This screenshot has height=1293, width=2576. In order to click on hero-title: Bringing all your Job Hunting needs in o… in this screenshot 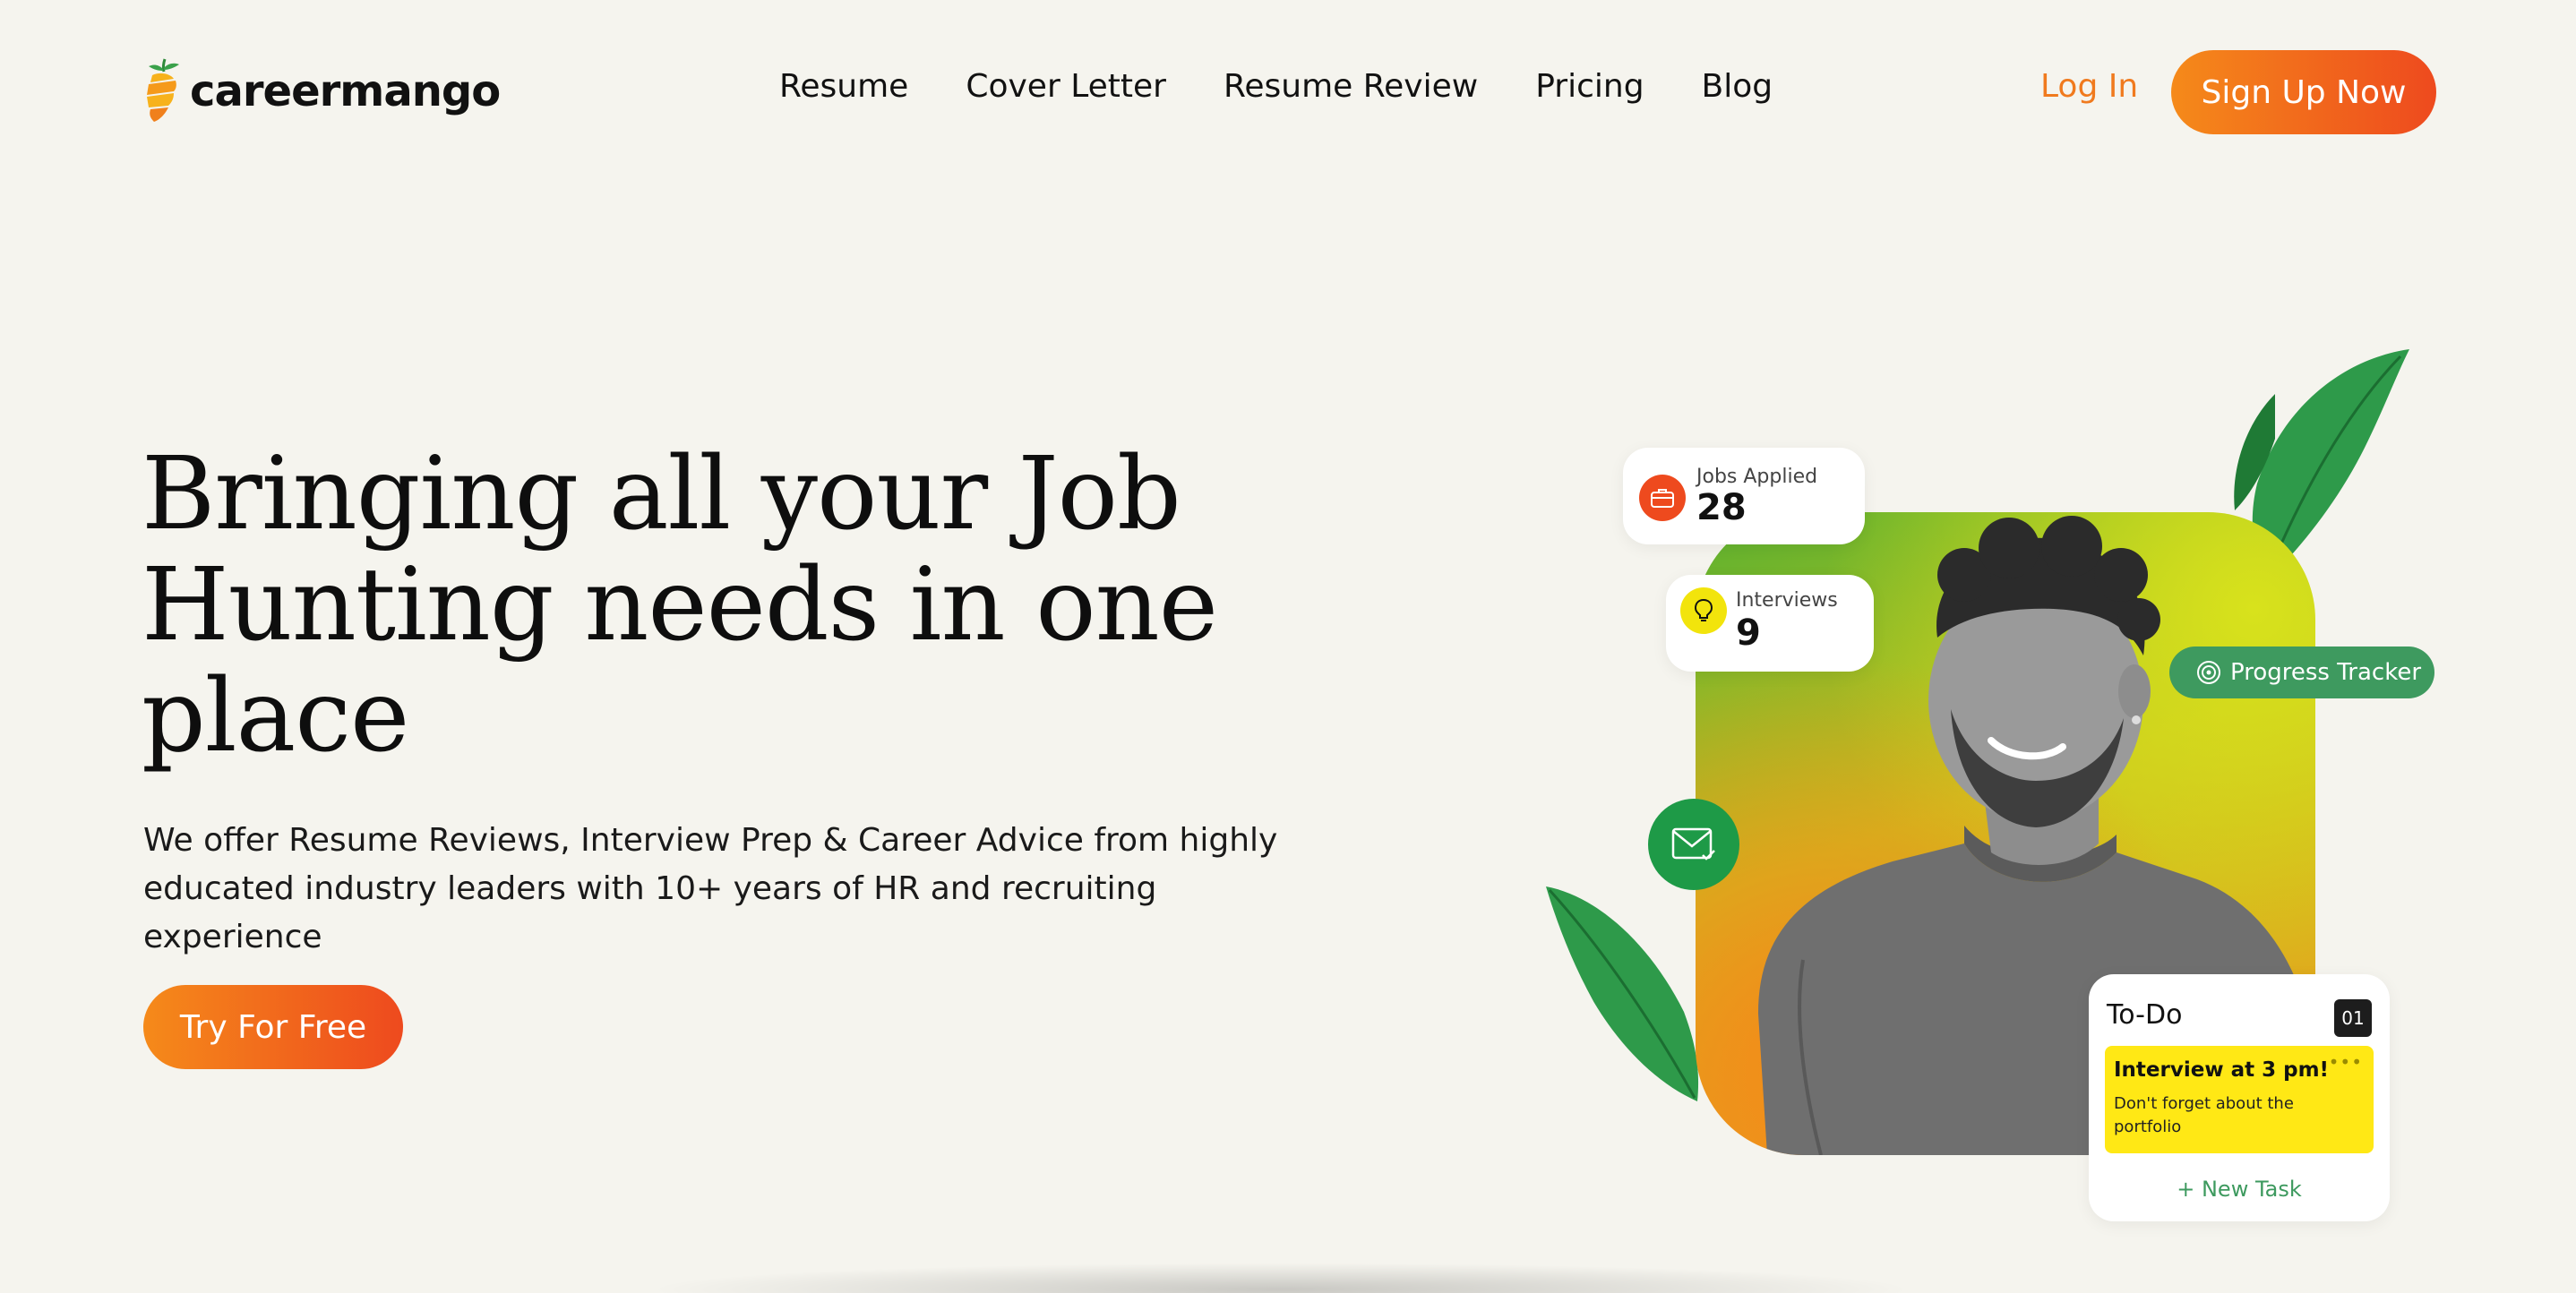, I will do `click(680, 605)`.